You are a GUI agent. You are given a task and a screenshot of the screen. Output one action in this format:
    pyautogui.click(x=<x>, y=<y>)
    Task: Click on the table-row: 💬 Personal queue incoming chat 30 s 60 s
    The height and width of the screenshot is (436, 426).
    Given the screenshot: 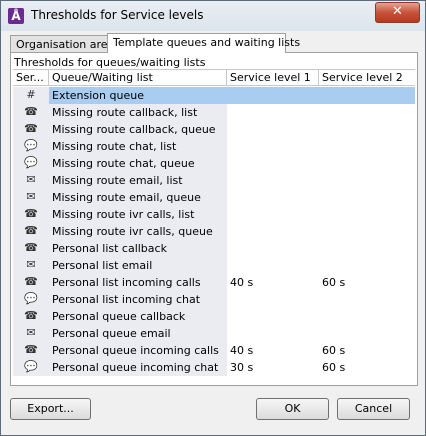 What is the action you would take?
    pyautogui.click(x=214, y=367)
    